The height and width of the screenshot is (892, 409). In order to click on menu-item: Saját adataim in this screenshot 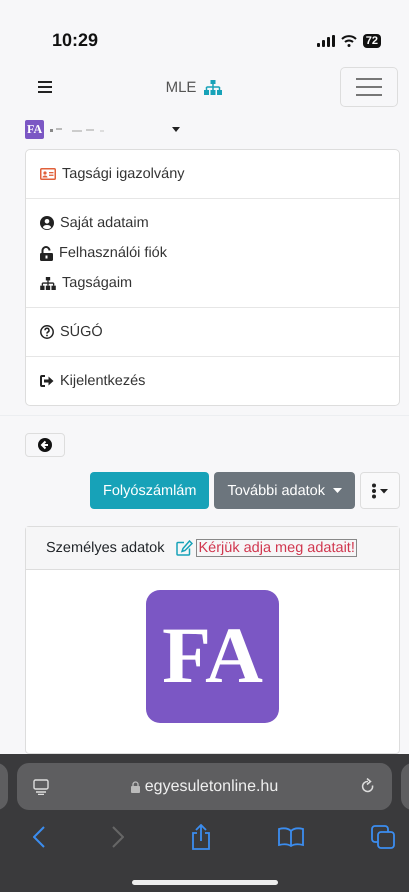, I will do `click(212, 223)`.